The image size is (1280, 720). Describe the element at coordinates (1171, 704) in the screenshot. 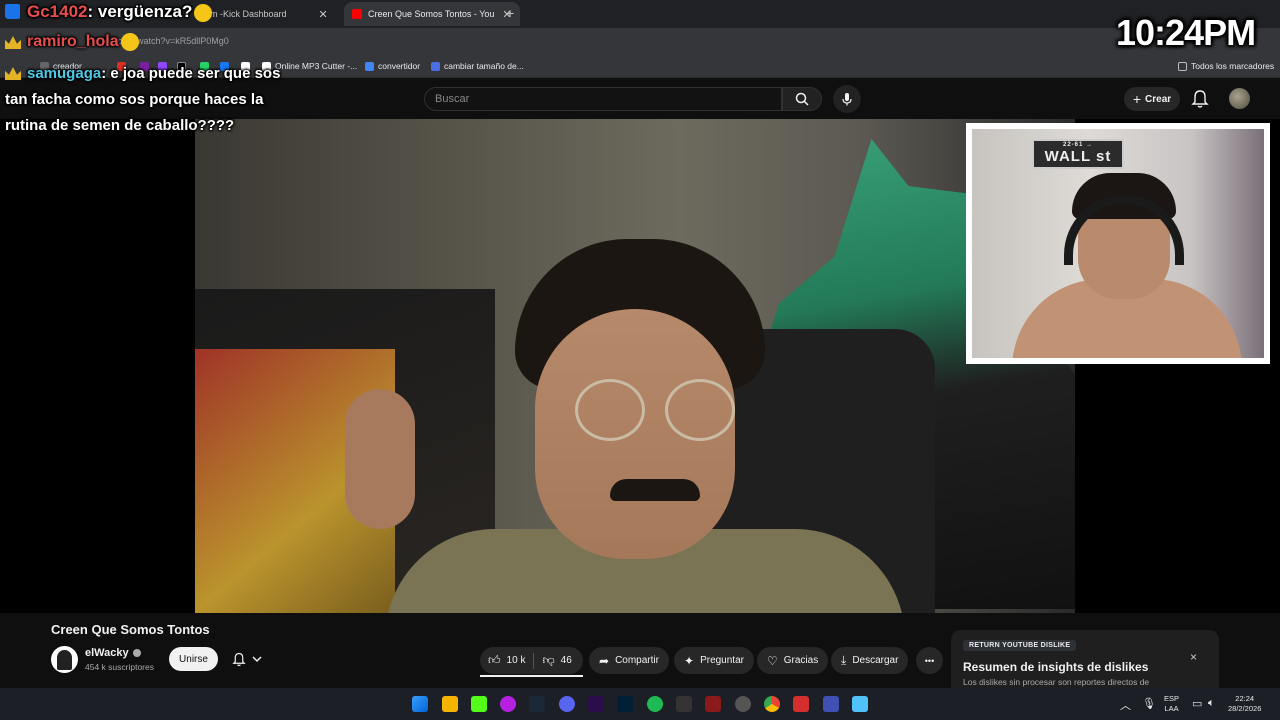

I see `language-indicator: ESP LAA` at that location.